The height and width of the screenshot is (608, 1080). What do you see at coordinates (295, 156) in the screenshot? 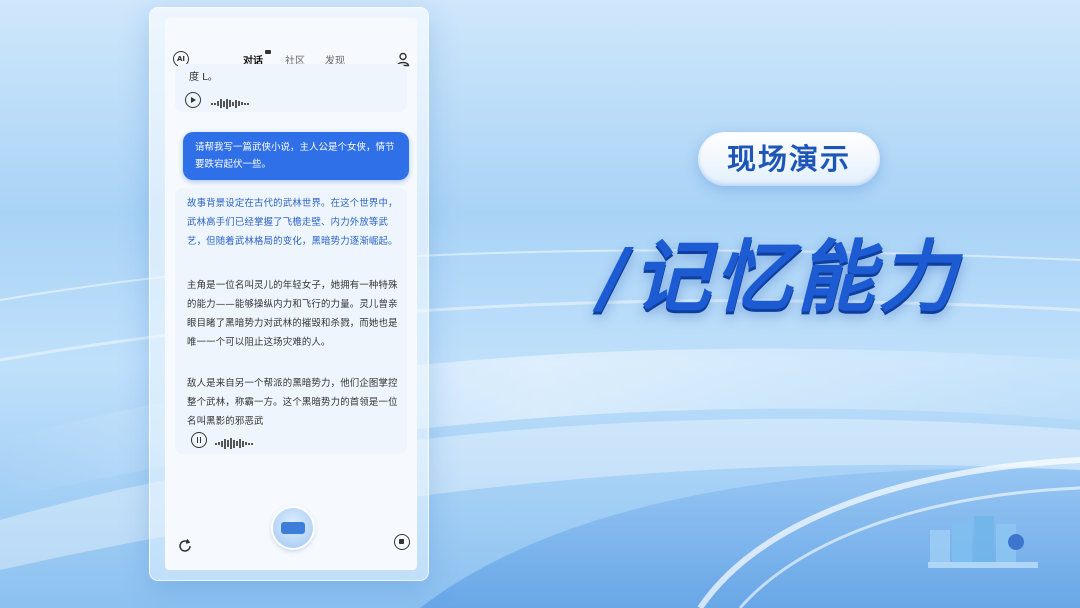
I see `user-message-text: 请帮我写一篇武侠小说，主人公是个女侠，情节要跌宕起伏一些。` at bounding box center [295, 156].